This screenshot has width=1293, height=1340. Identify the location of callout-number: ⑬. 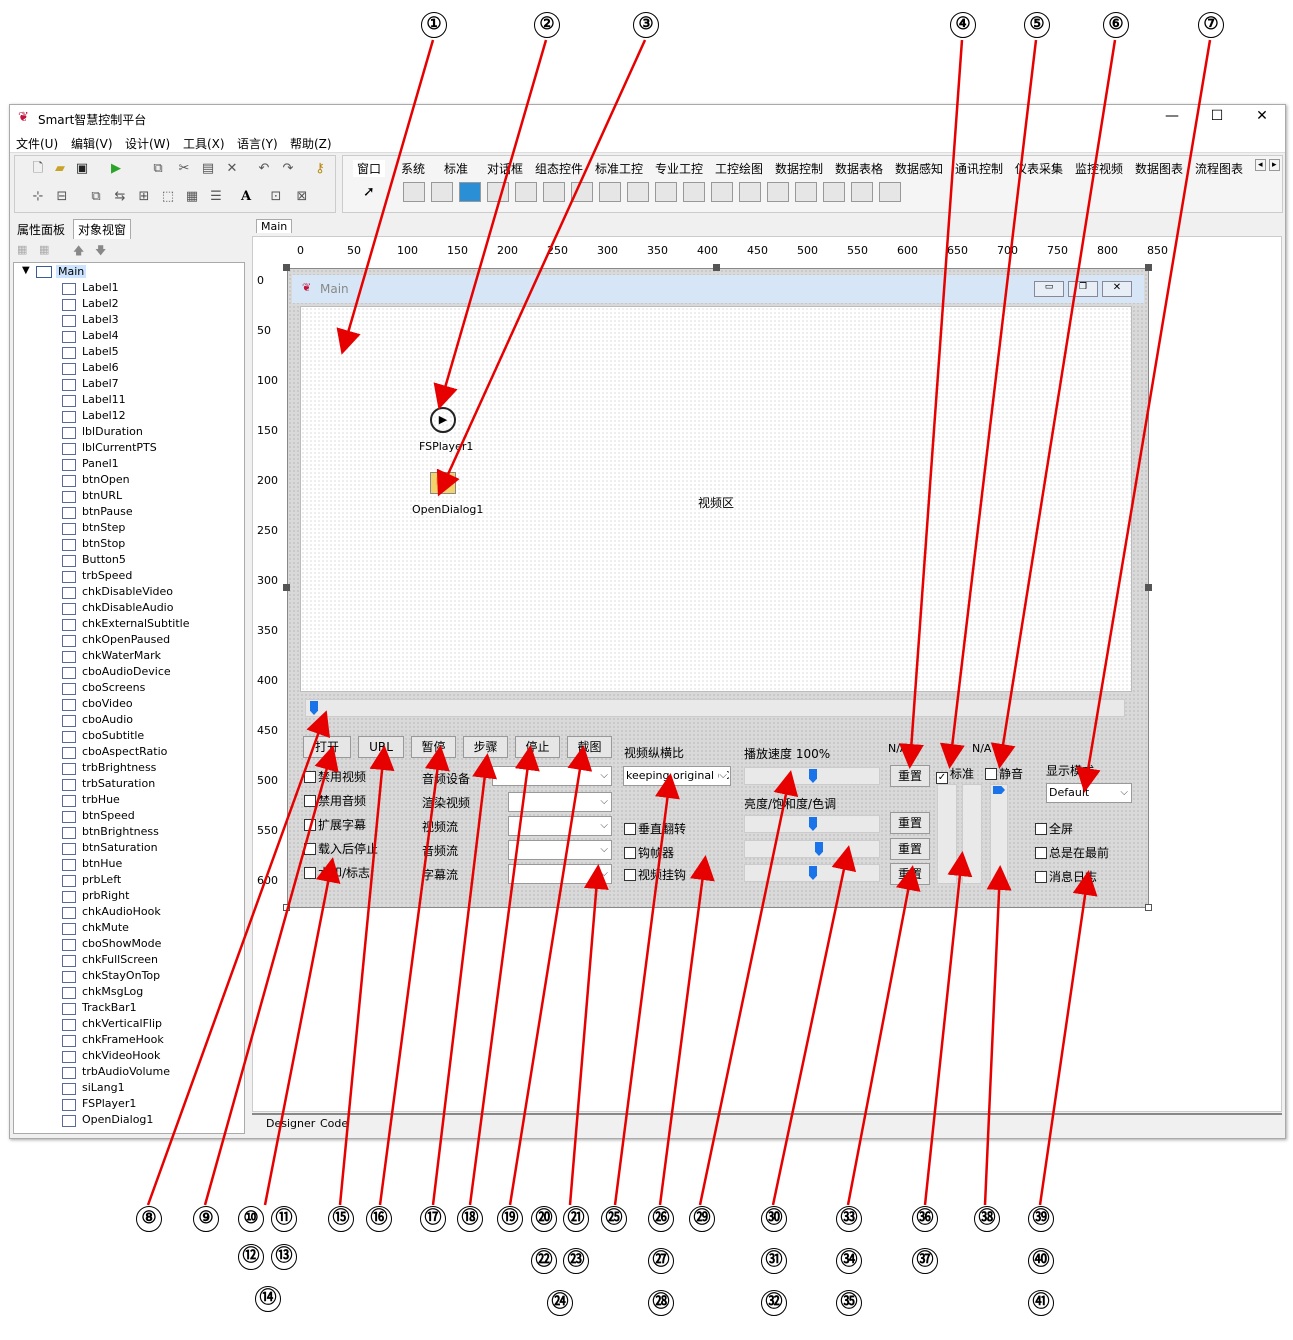
(284, 1257).